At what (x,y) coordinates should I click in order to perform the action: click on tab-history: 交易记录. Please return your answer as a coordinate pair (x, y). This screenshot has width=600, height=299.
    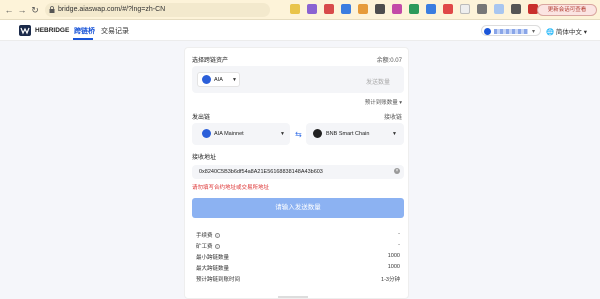
    Looking at the image, I should click on (115, 31).